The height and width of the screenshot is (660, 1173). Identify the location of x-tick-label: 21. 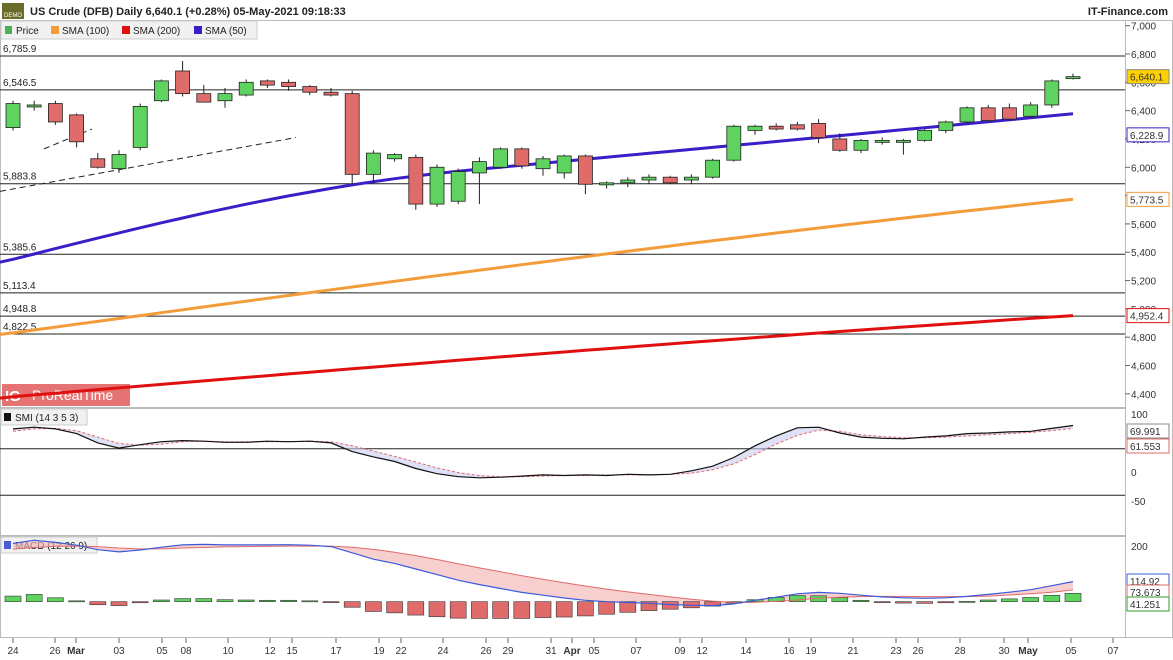
(853, 651).